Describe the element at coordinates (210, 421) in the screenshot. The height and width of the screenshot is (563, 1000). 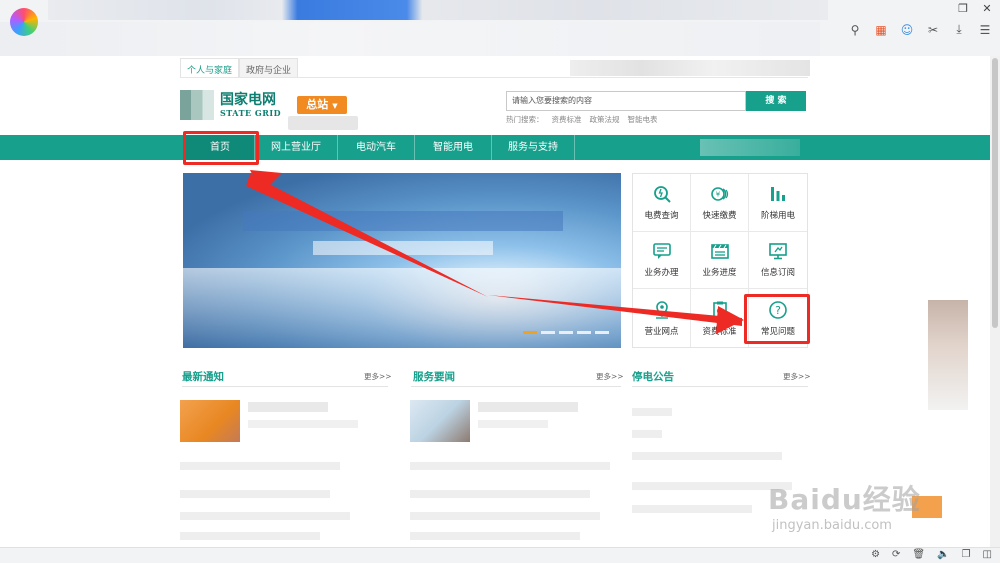
I see `notice-thumbnail` at that location.